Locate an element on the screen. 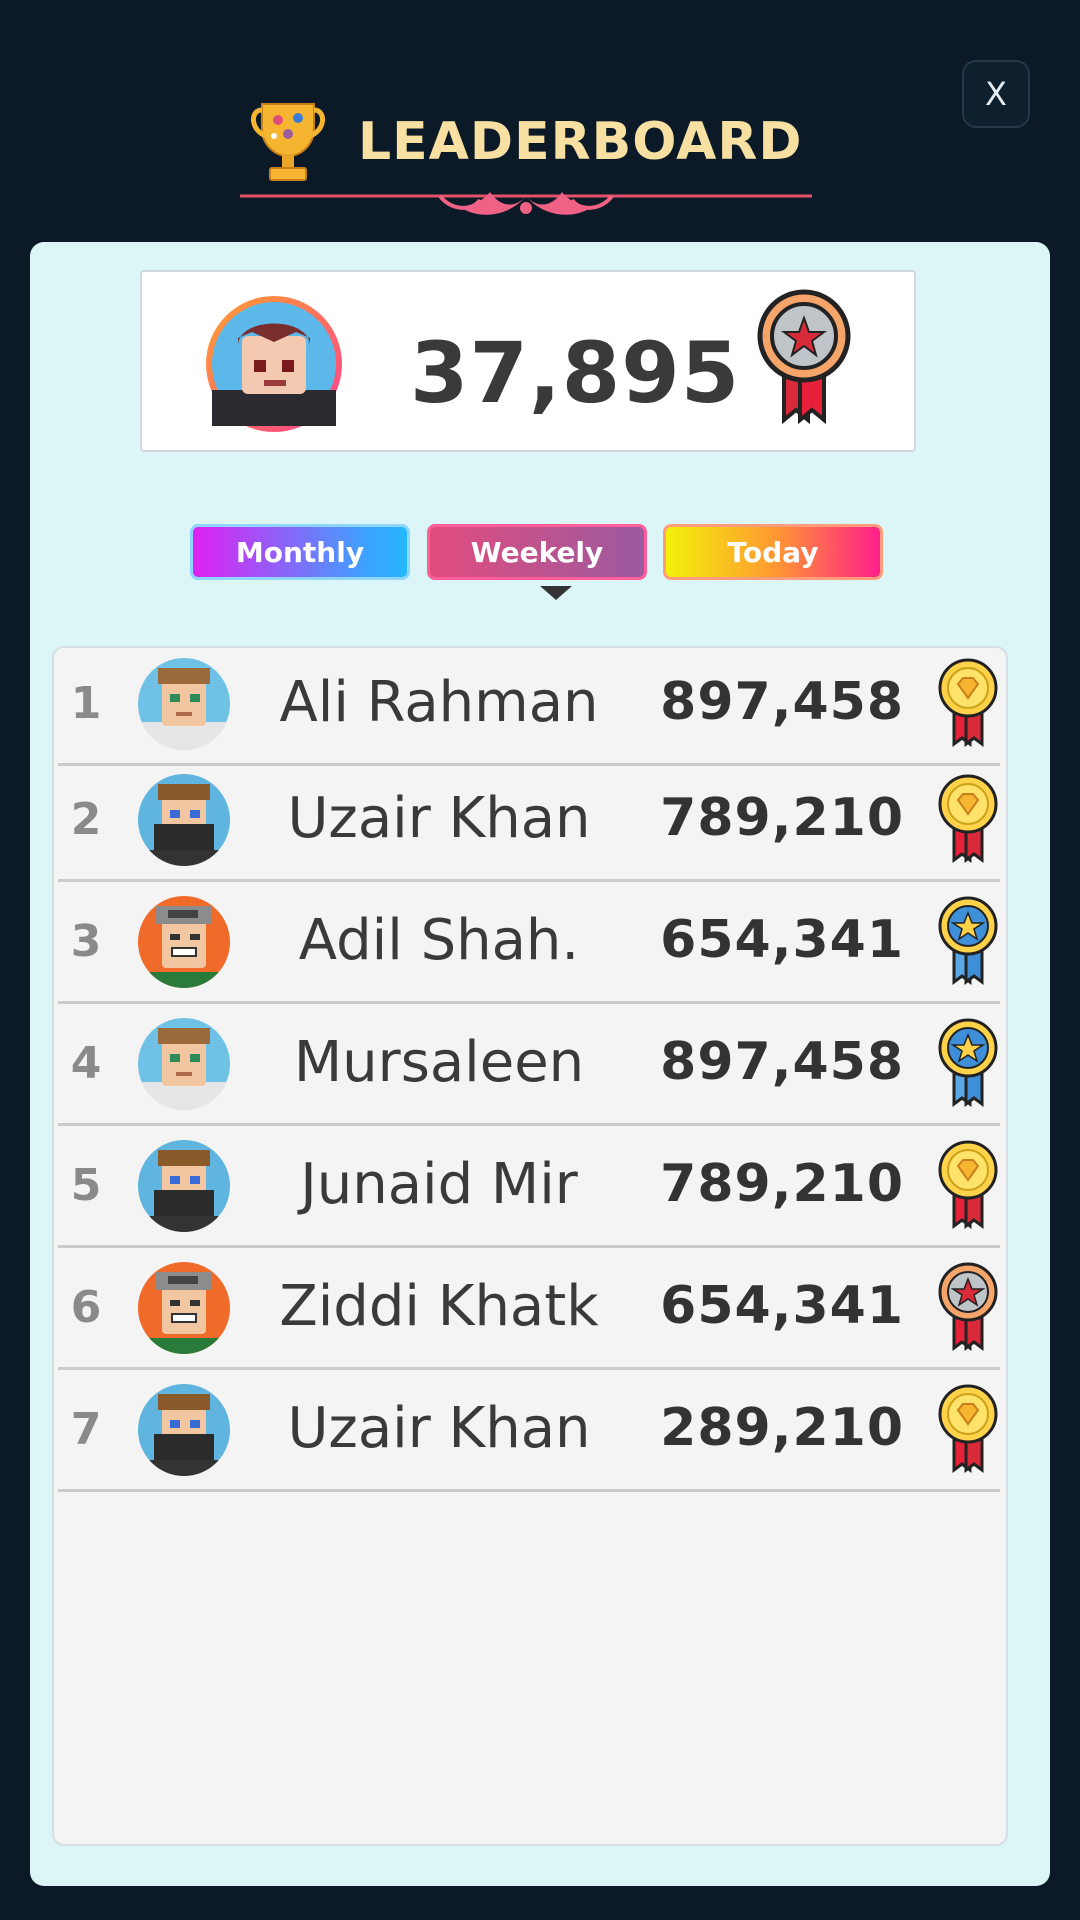  table-row: 1 Ali Rahman 897,458 is located at coordinates (530, 707).